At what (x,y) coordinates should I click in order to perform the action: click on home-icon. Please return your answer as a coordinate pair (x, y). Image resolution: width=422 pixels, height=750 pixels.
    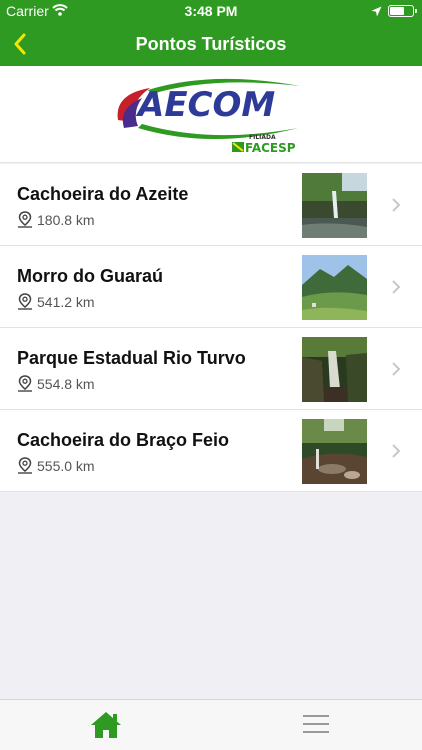
    Looking at the image, I should click on (106, 725).